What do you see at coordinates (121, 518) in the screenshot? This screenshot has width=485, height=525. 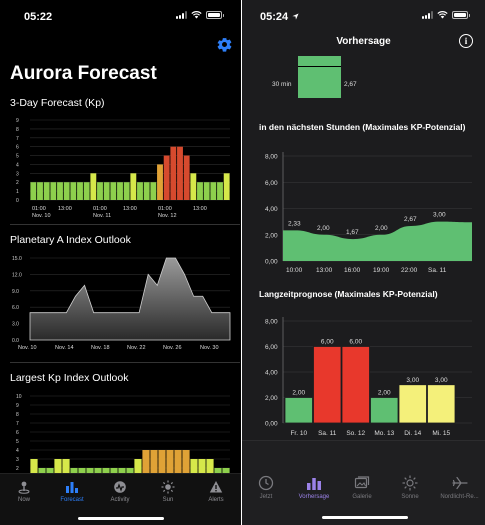 I see `home-indicator` at bounding box center [121, 518].